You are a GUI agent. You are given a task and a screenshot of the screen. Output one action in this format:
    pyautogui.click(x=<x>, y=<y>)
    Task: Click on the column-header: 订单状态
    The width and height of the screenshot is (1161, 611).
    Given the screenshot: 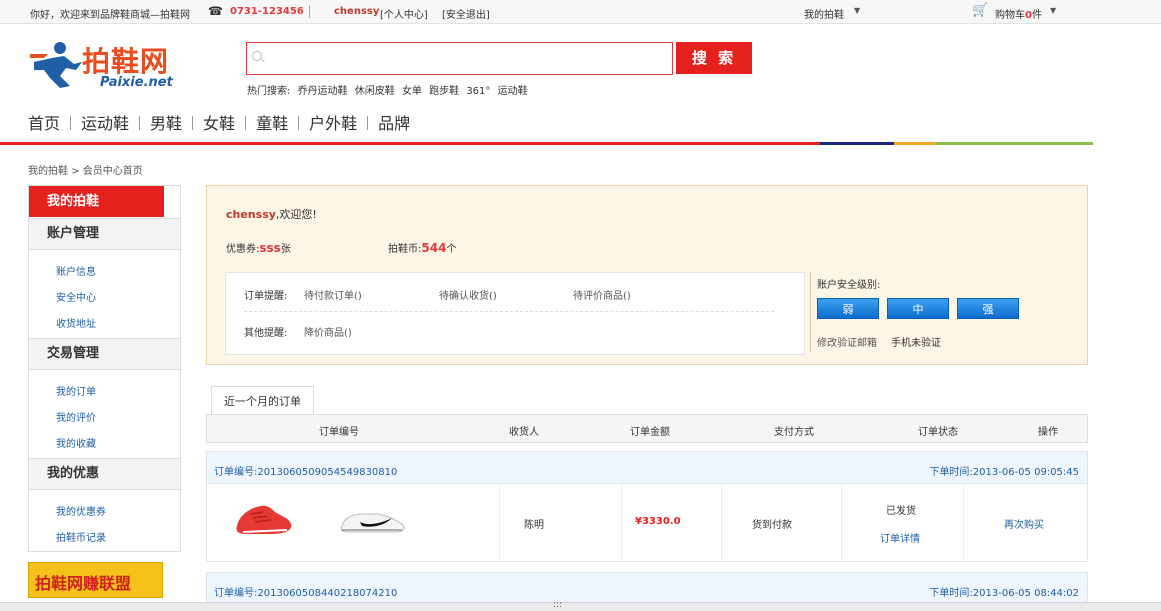 What is the action you would take?
    pyautogui.click(x=938, y=432)
    